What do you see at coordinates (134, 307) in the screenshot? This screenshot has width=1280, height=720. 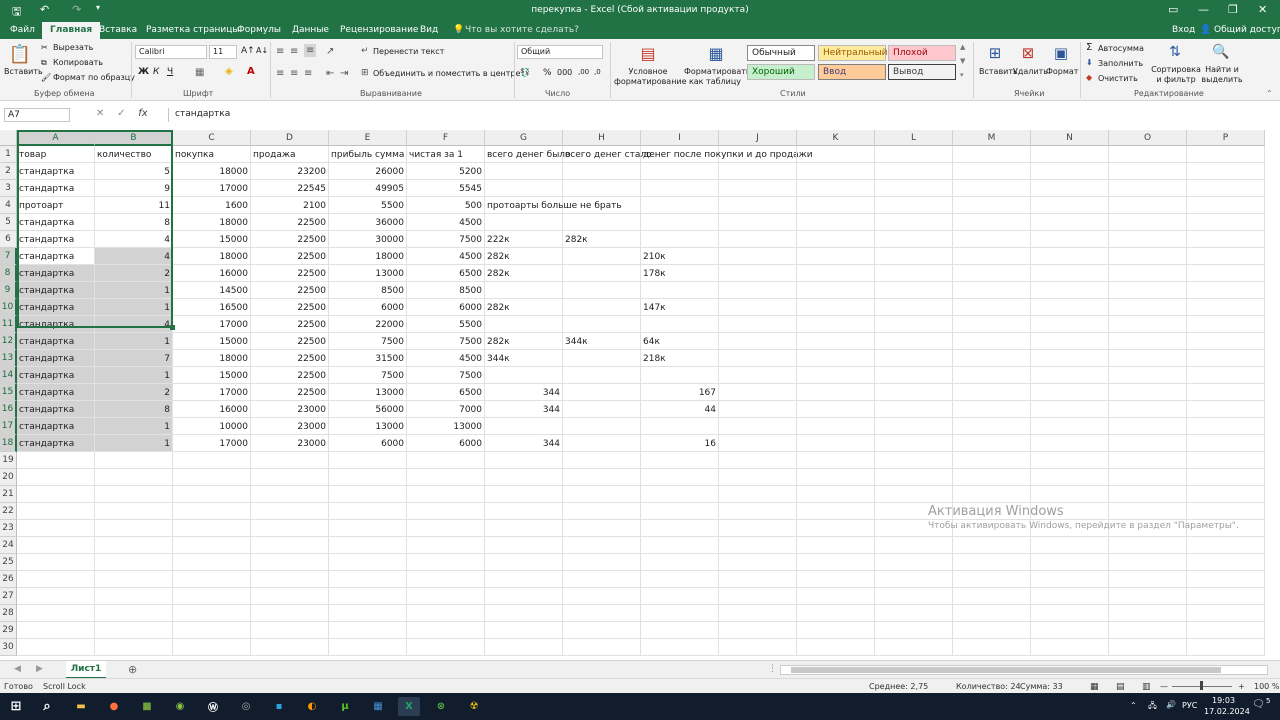 I see `grid-cell: 1` at bounding box center [134, 307].